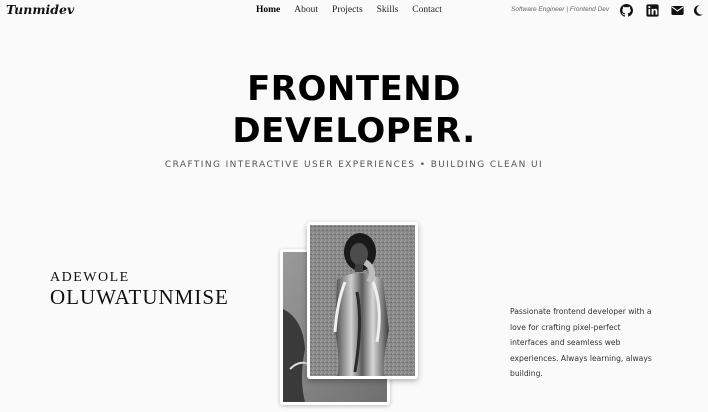 The height and width of the screenshot is (412, 708). What do you see at coordinates (347, 10) in the screenshot?
I see `nav-link-projects: Projects` at bounding box center [347, 10].